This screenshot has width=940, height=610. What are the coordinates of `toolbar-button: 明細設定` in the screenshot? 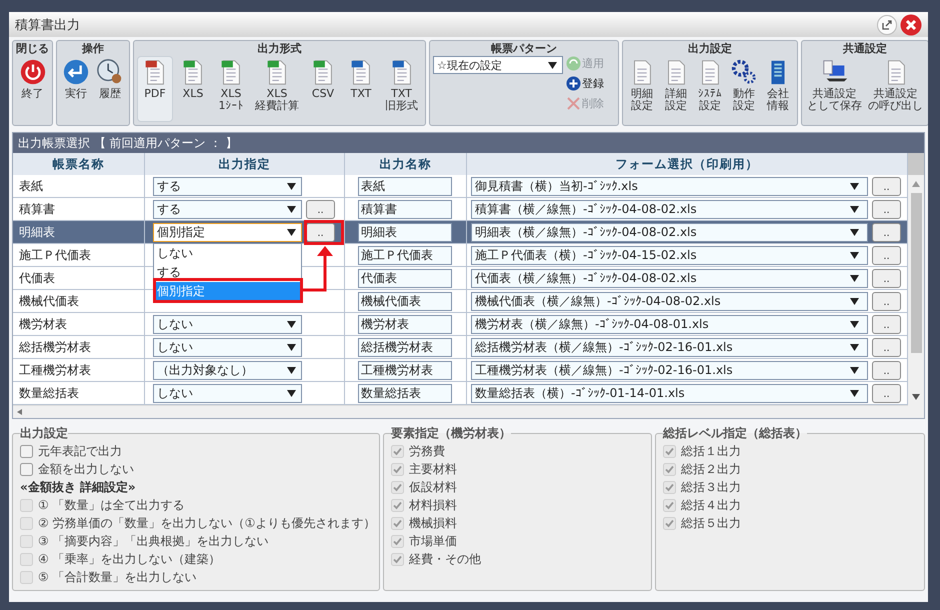 It's located at (642, 89).